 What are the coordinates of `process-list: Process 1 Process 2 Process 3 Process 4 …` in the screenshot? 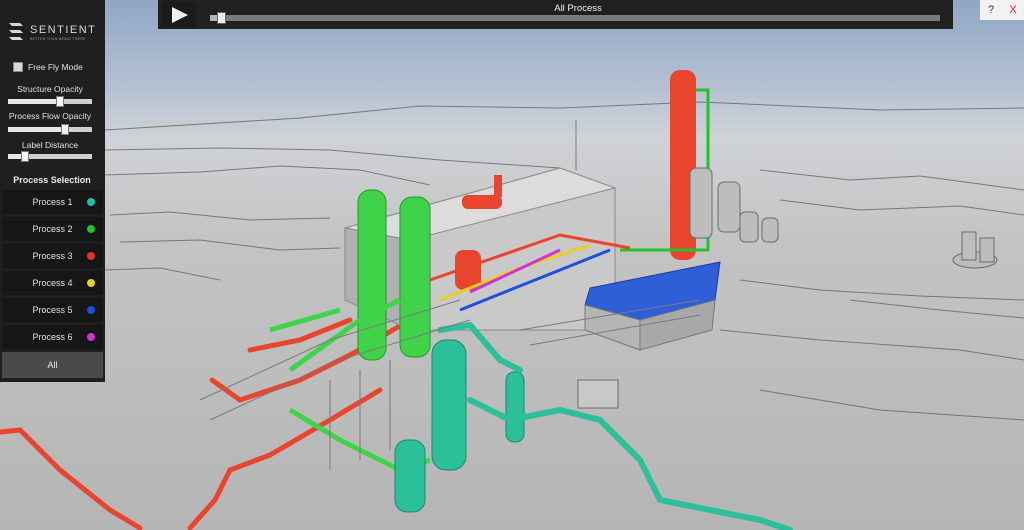 It's located at (52, 271).